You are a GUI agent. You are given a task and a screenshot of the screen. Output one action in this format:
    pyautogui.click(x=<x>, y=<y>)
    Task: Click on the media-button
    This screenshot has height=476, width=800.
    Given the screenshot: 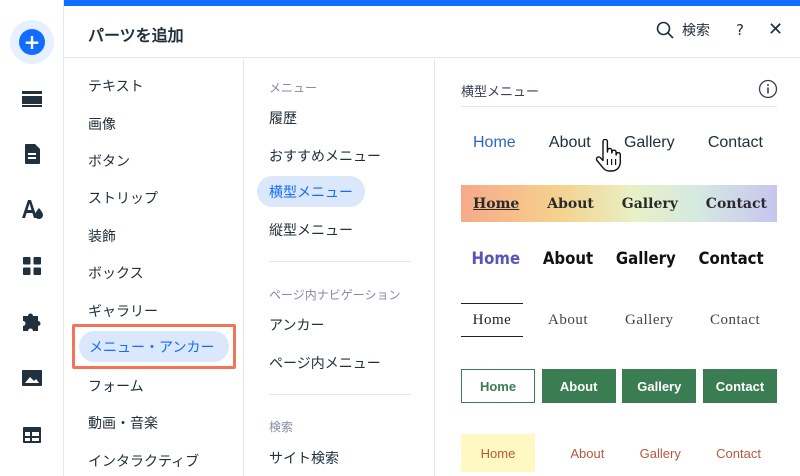 What is the action you would take?
    pyautogui.click(x=32, y=378)
    